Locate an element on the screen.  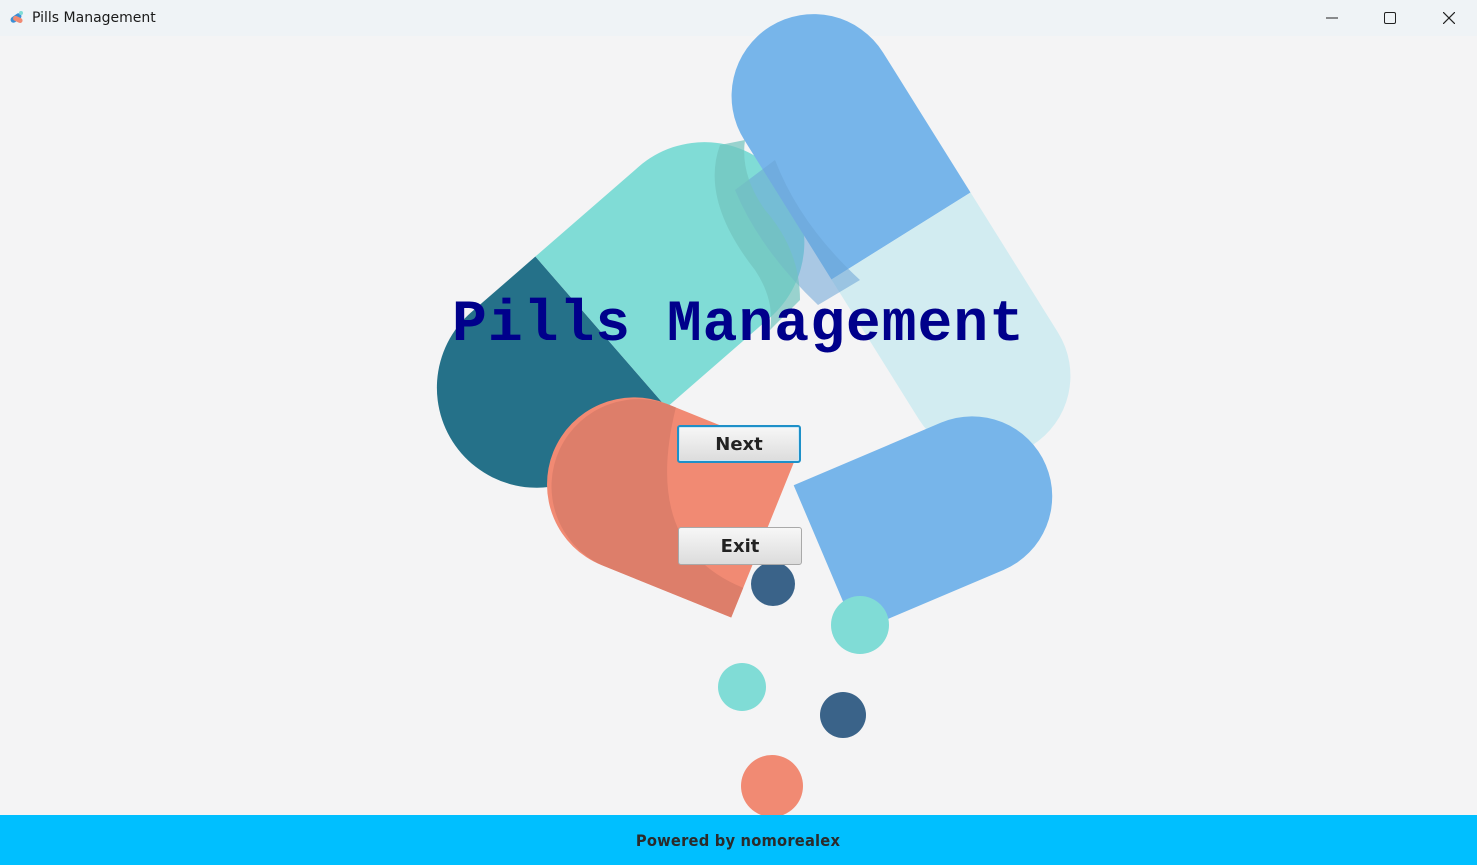
exit-button: Exit is located at coordinates (740, 546).